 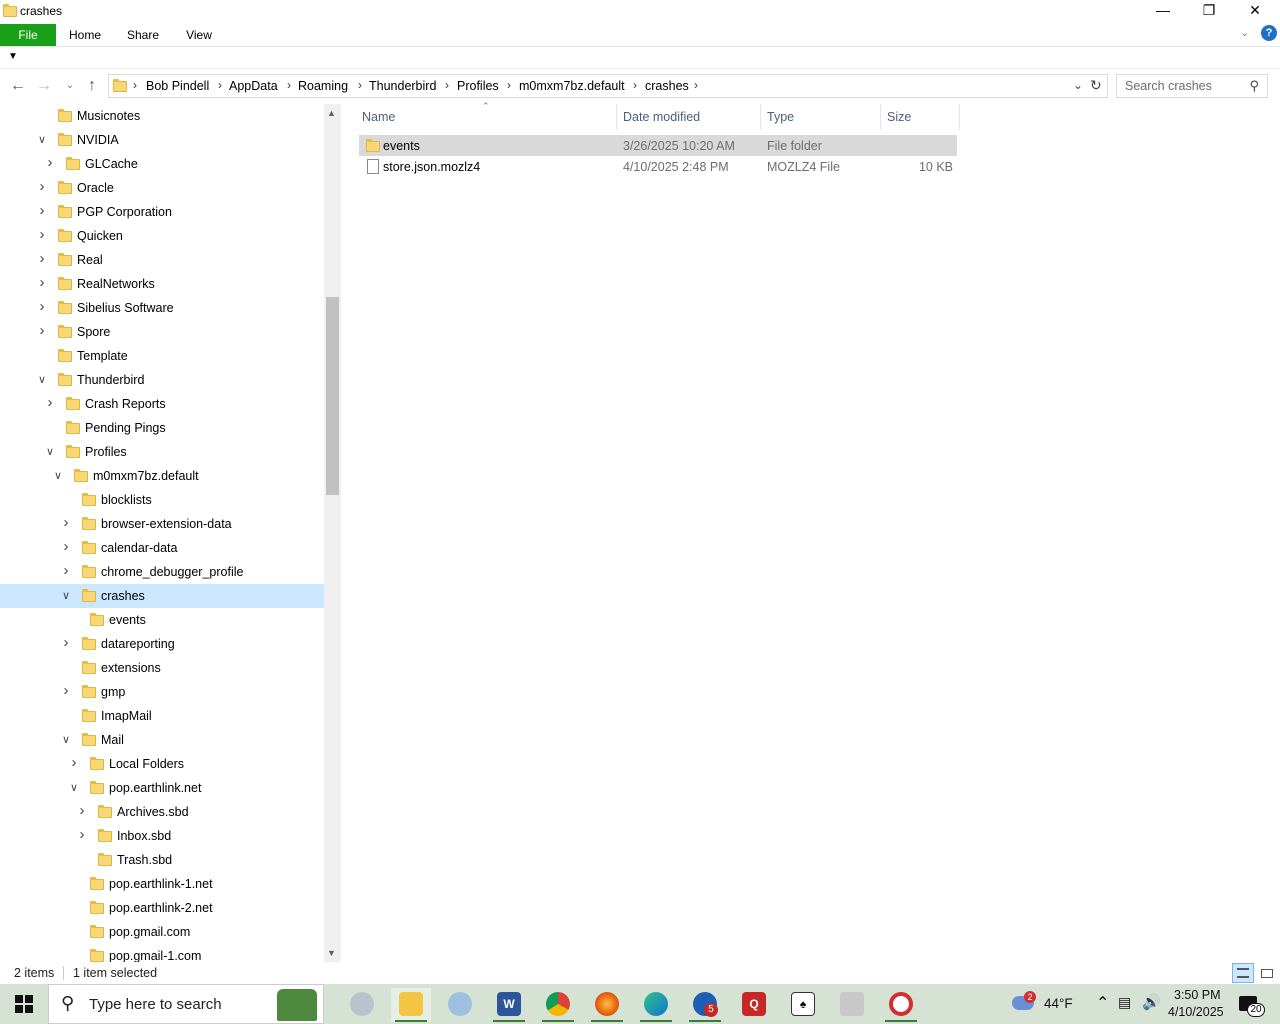 I want to click on tree-item: ∨ Mail, so click(x=162, y=740).